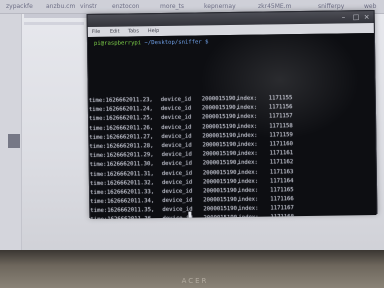 The height and width of the screenshot is (288, 384). What do you see at coordinates (19, 6) in the screenshot?
I see `taskbar-item: zypackfe` at bounding box center [19, 6].